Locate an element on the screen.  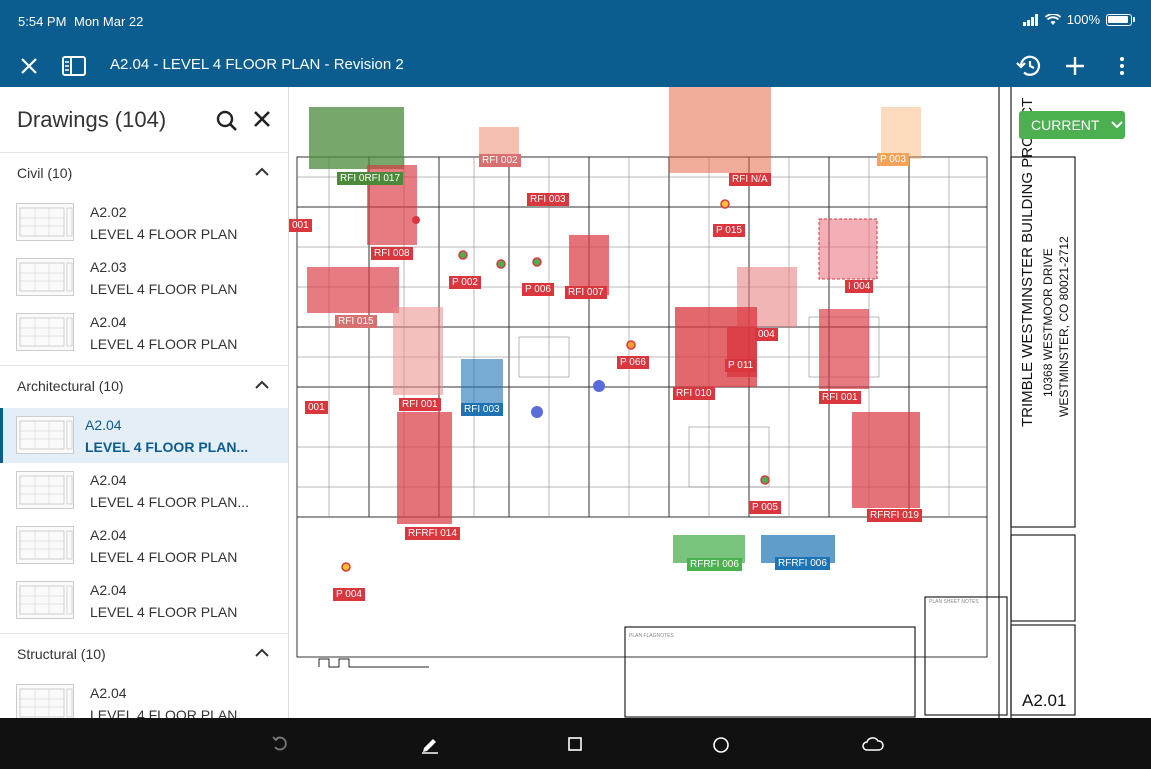
version-dropdown-button: CURRENT is located at coordinates (1072, 125).